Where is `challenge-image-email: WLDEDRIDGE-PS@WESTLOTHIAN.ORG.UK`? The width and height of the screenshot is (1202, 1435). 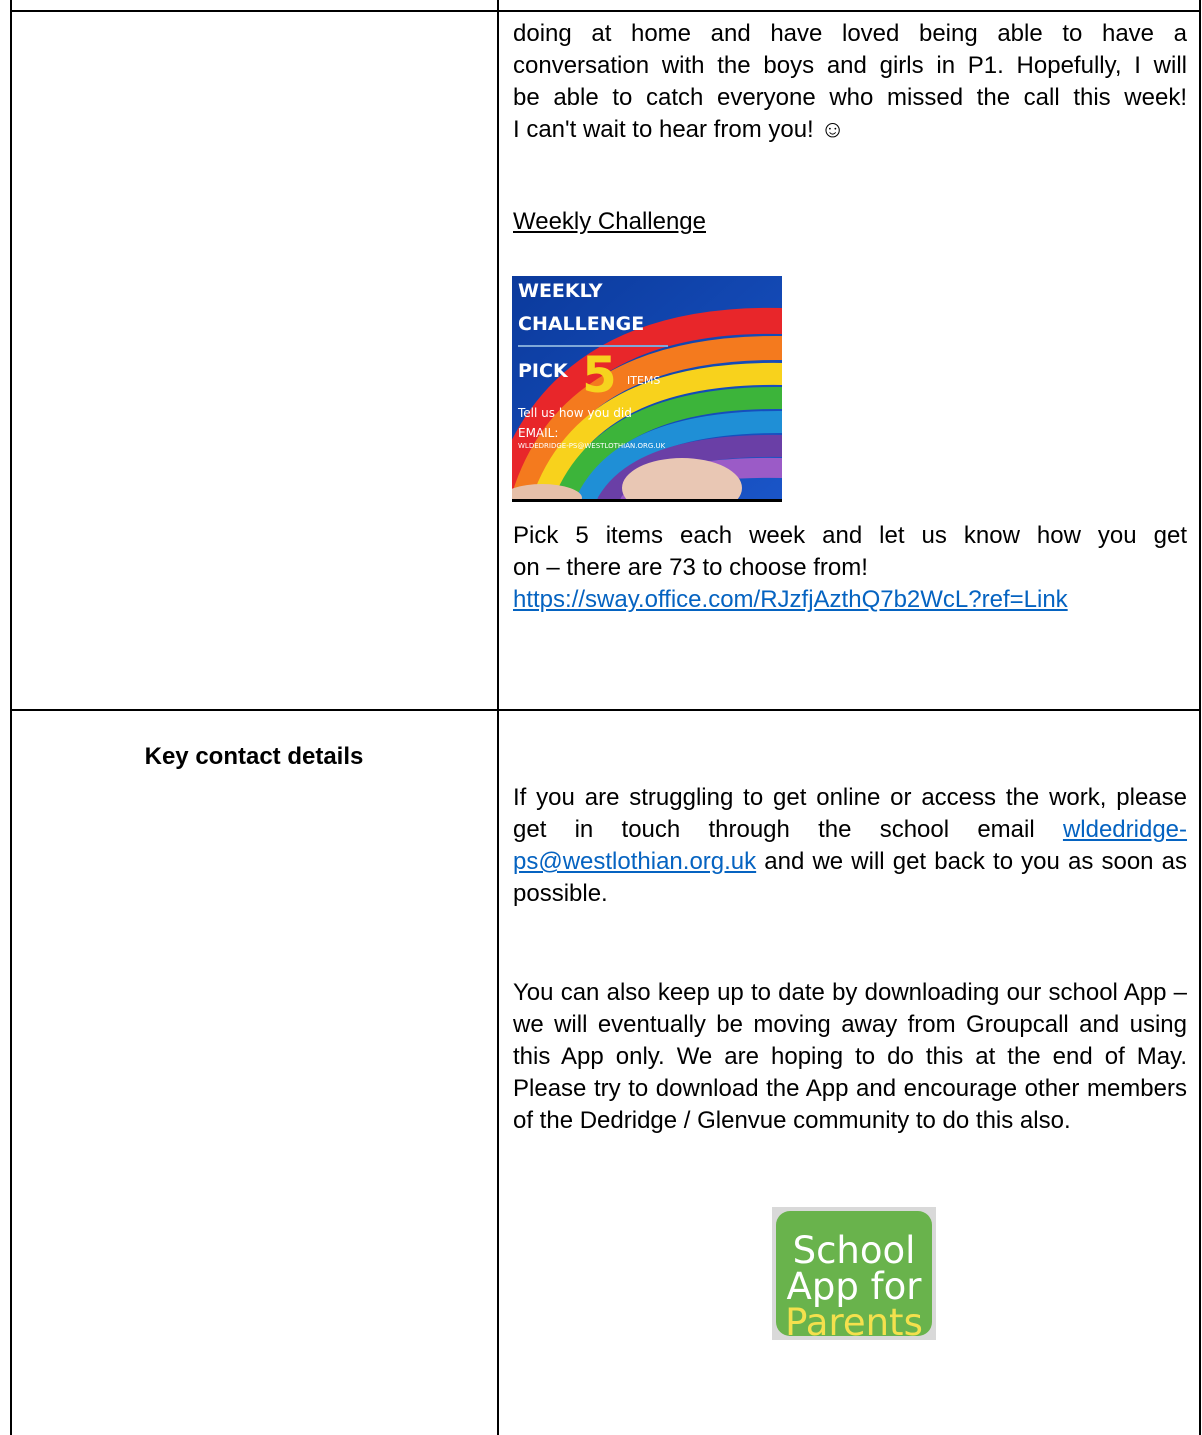 challenge-image-email: WLDEDRIDGE-PS@WESTLOTHIAN.ORG.UK is located at coordinates (592, 446).